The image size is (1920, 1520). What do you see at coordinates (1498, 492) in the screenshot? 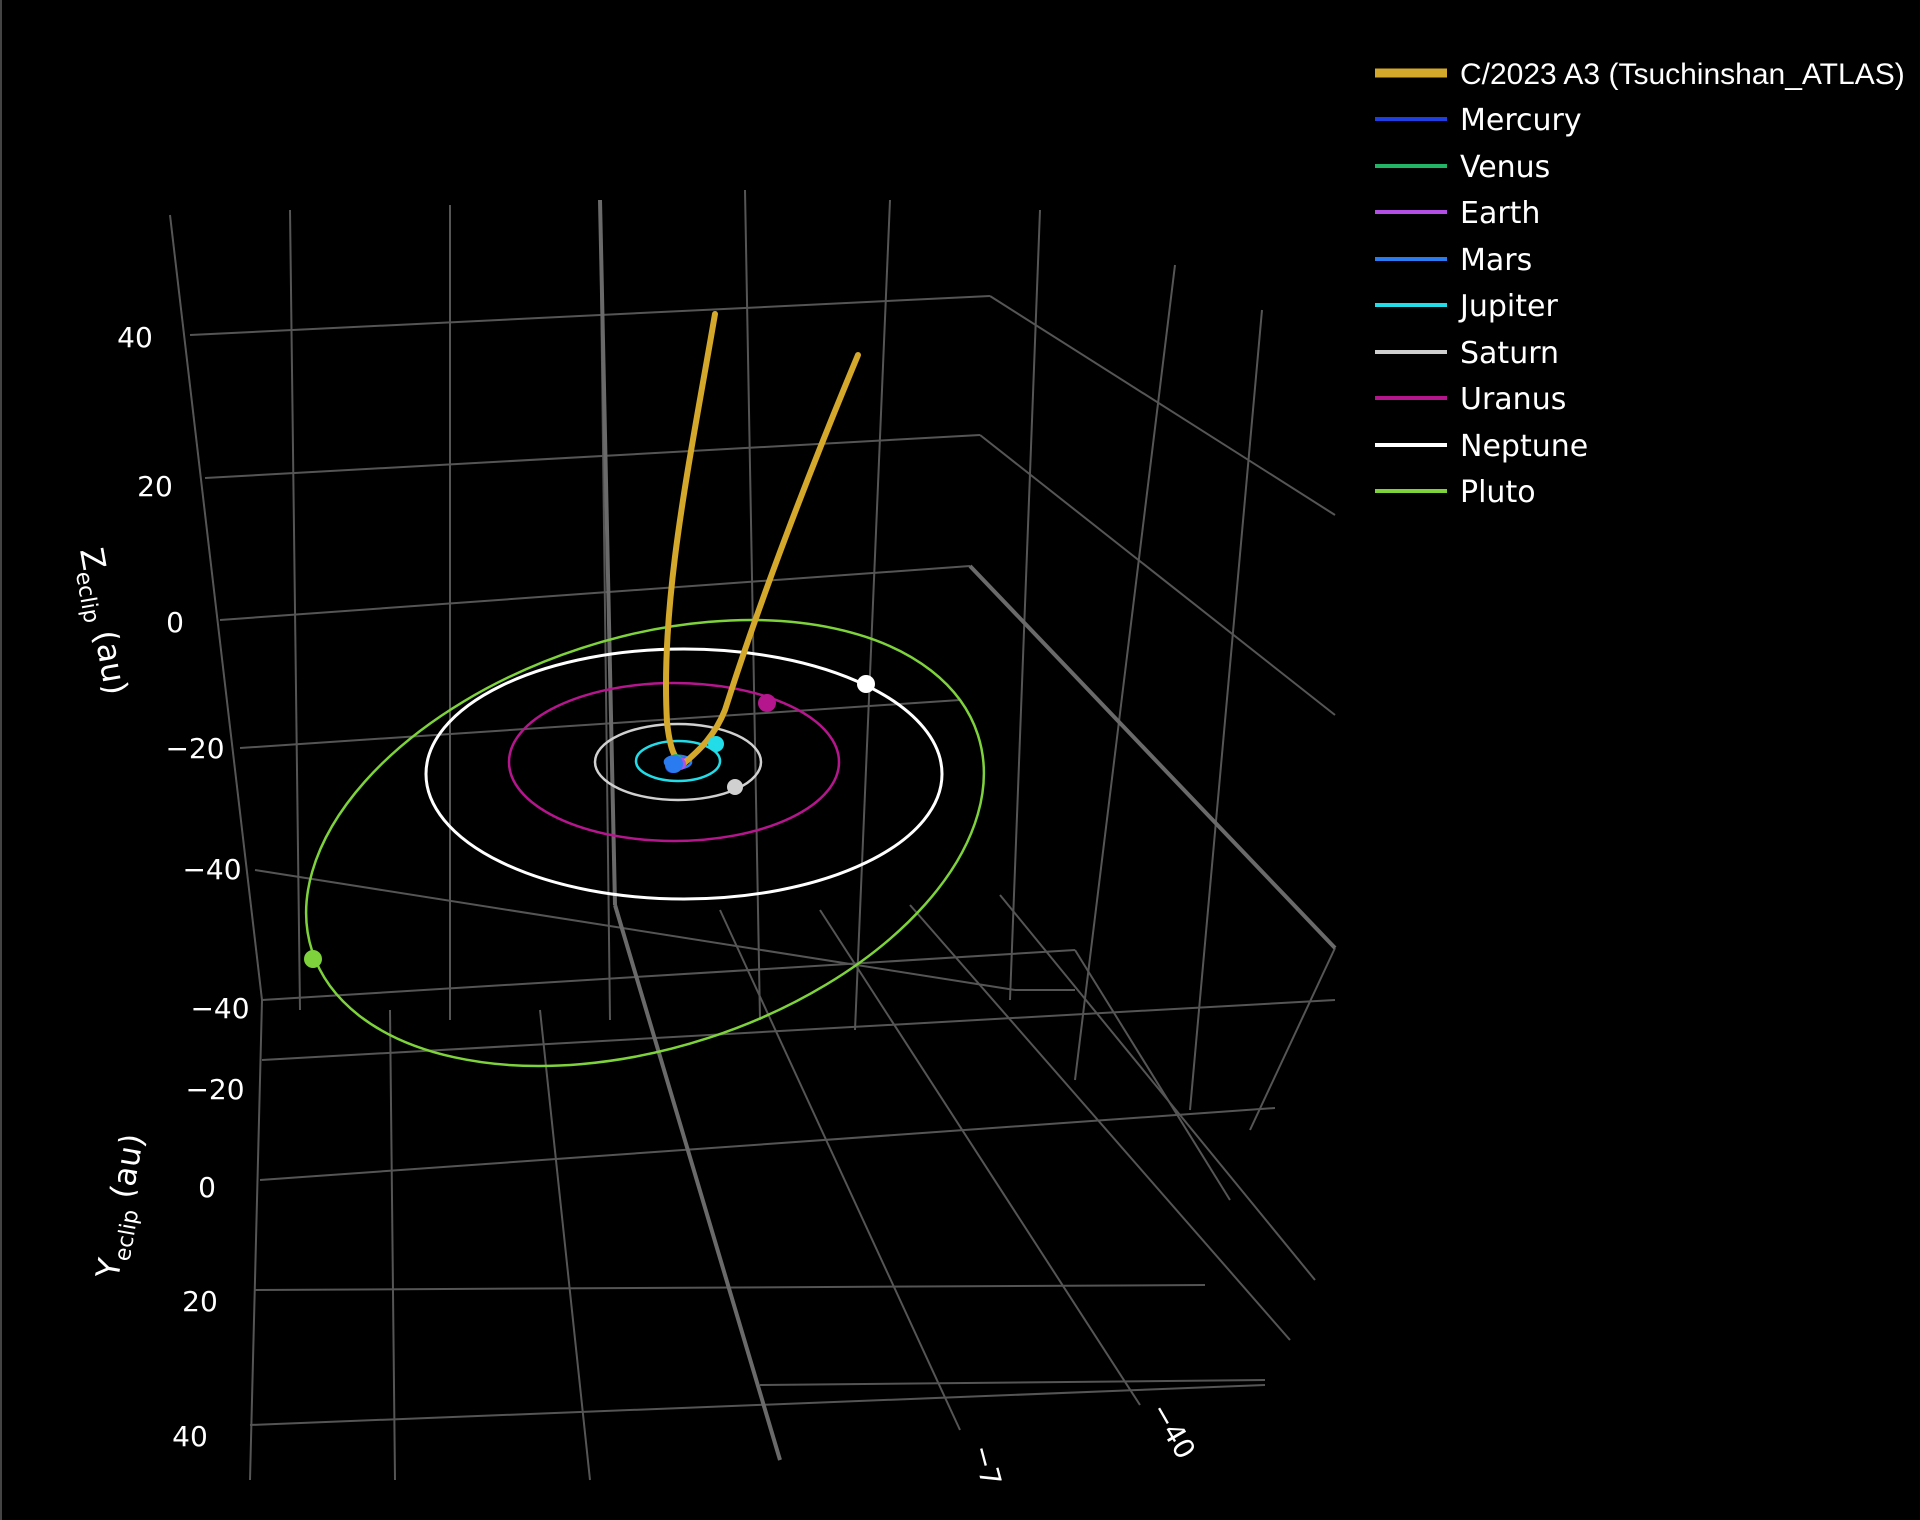
I see `legend-label: Pluto` at bounding box center [1498, 492].